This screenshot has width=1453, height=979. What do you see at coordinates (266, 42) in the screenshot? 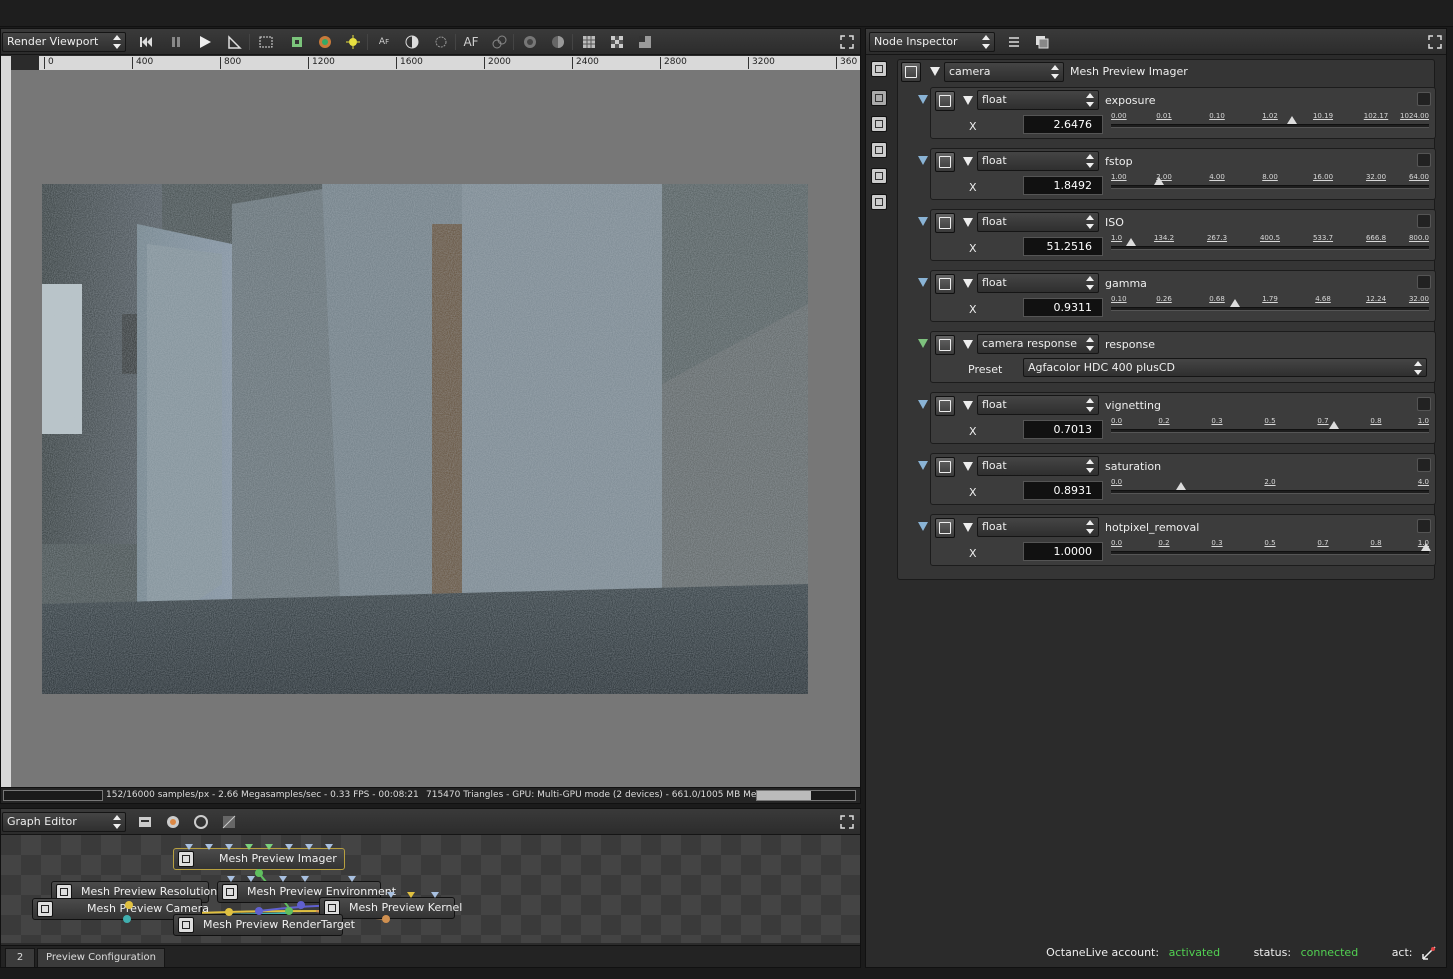
I see `region-icon` at bounding box center [266, 42].